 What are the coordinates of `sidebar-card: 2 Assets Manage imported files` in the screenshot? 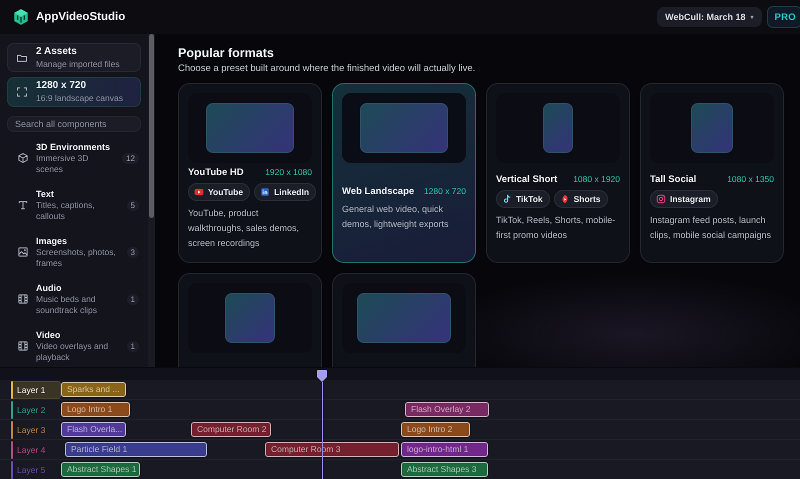 It's located at (74, 57).